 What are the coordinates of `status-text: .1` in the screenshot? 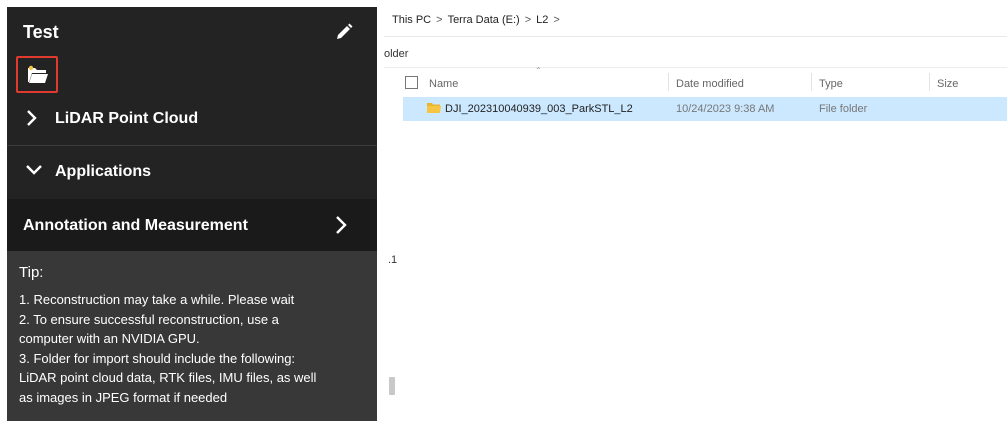 It's located at (393, 260).